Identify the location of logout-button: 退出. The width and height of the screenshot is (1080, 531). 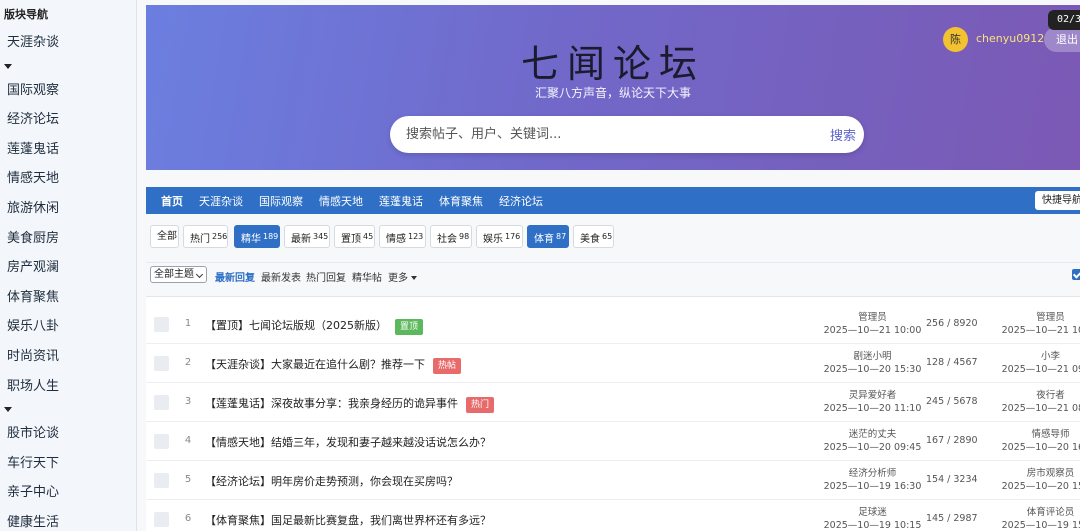
(1062, 39).